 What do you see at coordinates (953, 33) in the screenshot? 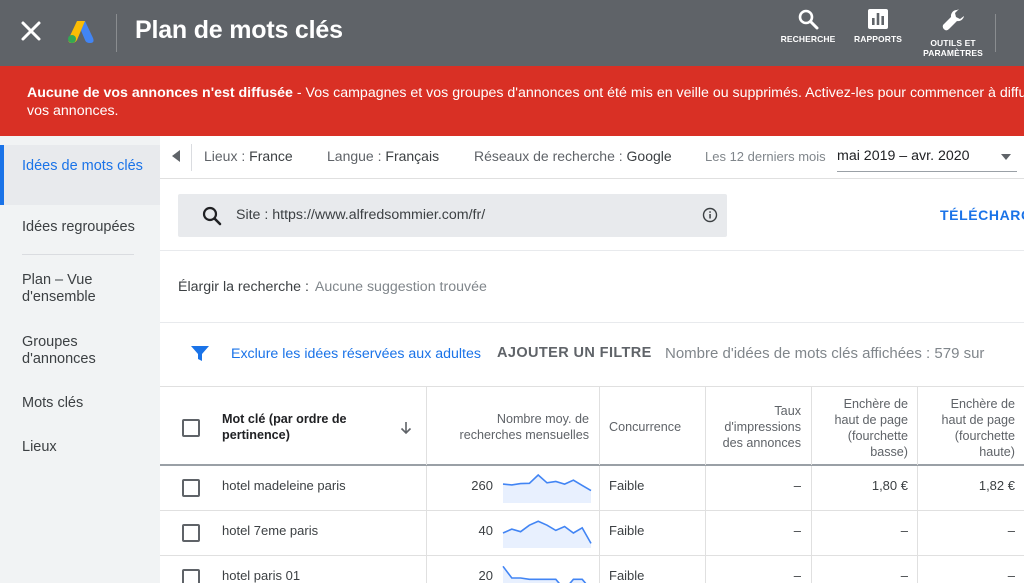
I see `tools-settings-button: OUTILS ET PARAMÈTRES` at bounding box center [953, 33].